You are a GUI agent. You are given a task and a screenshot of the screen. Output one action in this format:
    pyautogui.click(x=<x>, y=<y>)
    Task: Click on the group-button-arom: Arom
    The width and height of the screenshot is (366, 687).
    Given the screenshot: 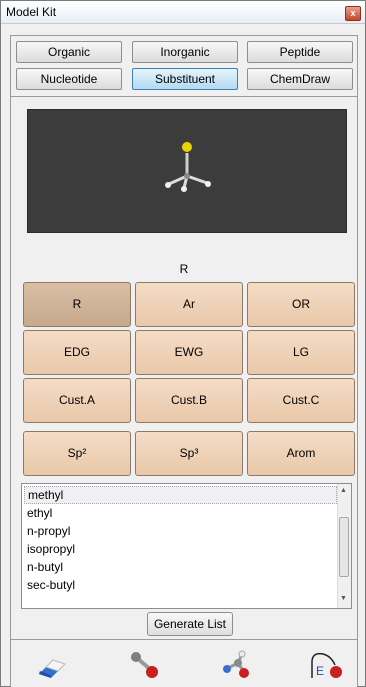 What is the action you would take?
    pyautogui.click(x=301, y=453)
    